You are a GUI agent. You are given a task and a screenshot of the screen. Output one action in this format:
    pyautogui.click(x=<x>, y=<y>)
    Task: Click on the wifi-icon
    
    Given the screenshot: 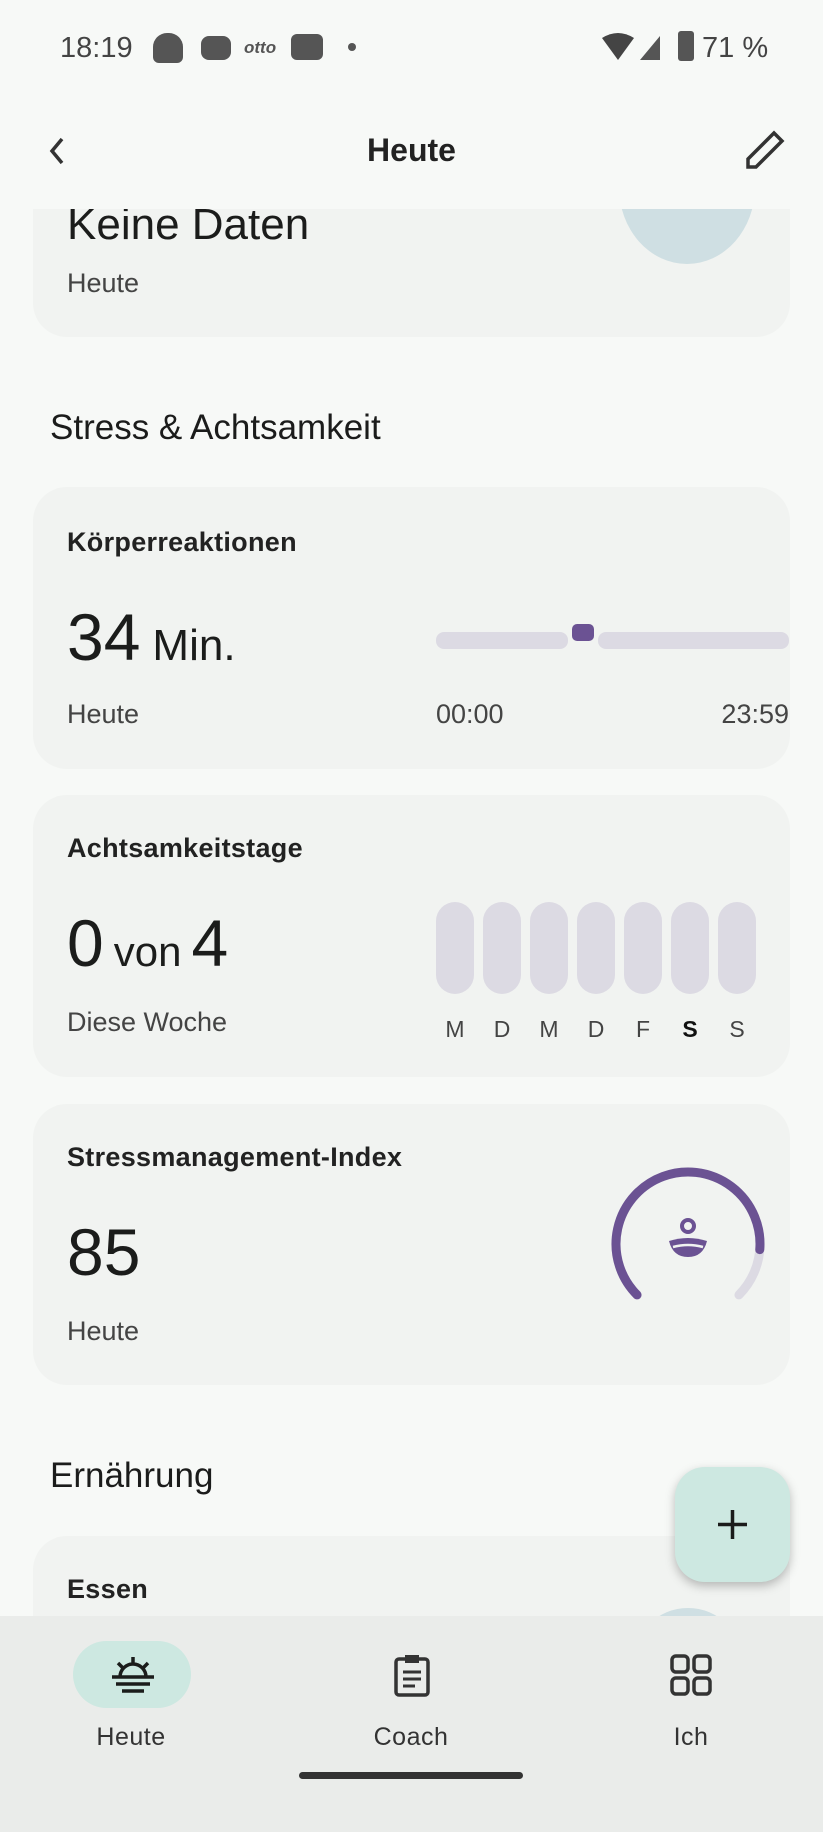 What is the action you would take?
    pyautogui.click(x=631, y=46)
    